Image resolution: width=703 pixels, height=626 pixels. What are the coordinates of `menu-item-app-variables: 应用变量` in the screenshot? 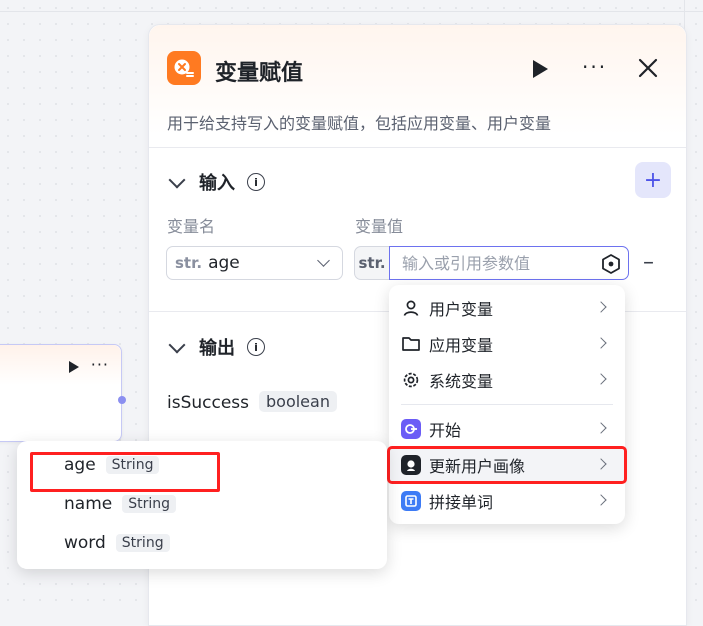 It's located at (507, 344).